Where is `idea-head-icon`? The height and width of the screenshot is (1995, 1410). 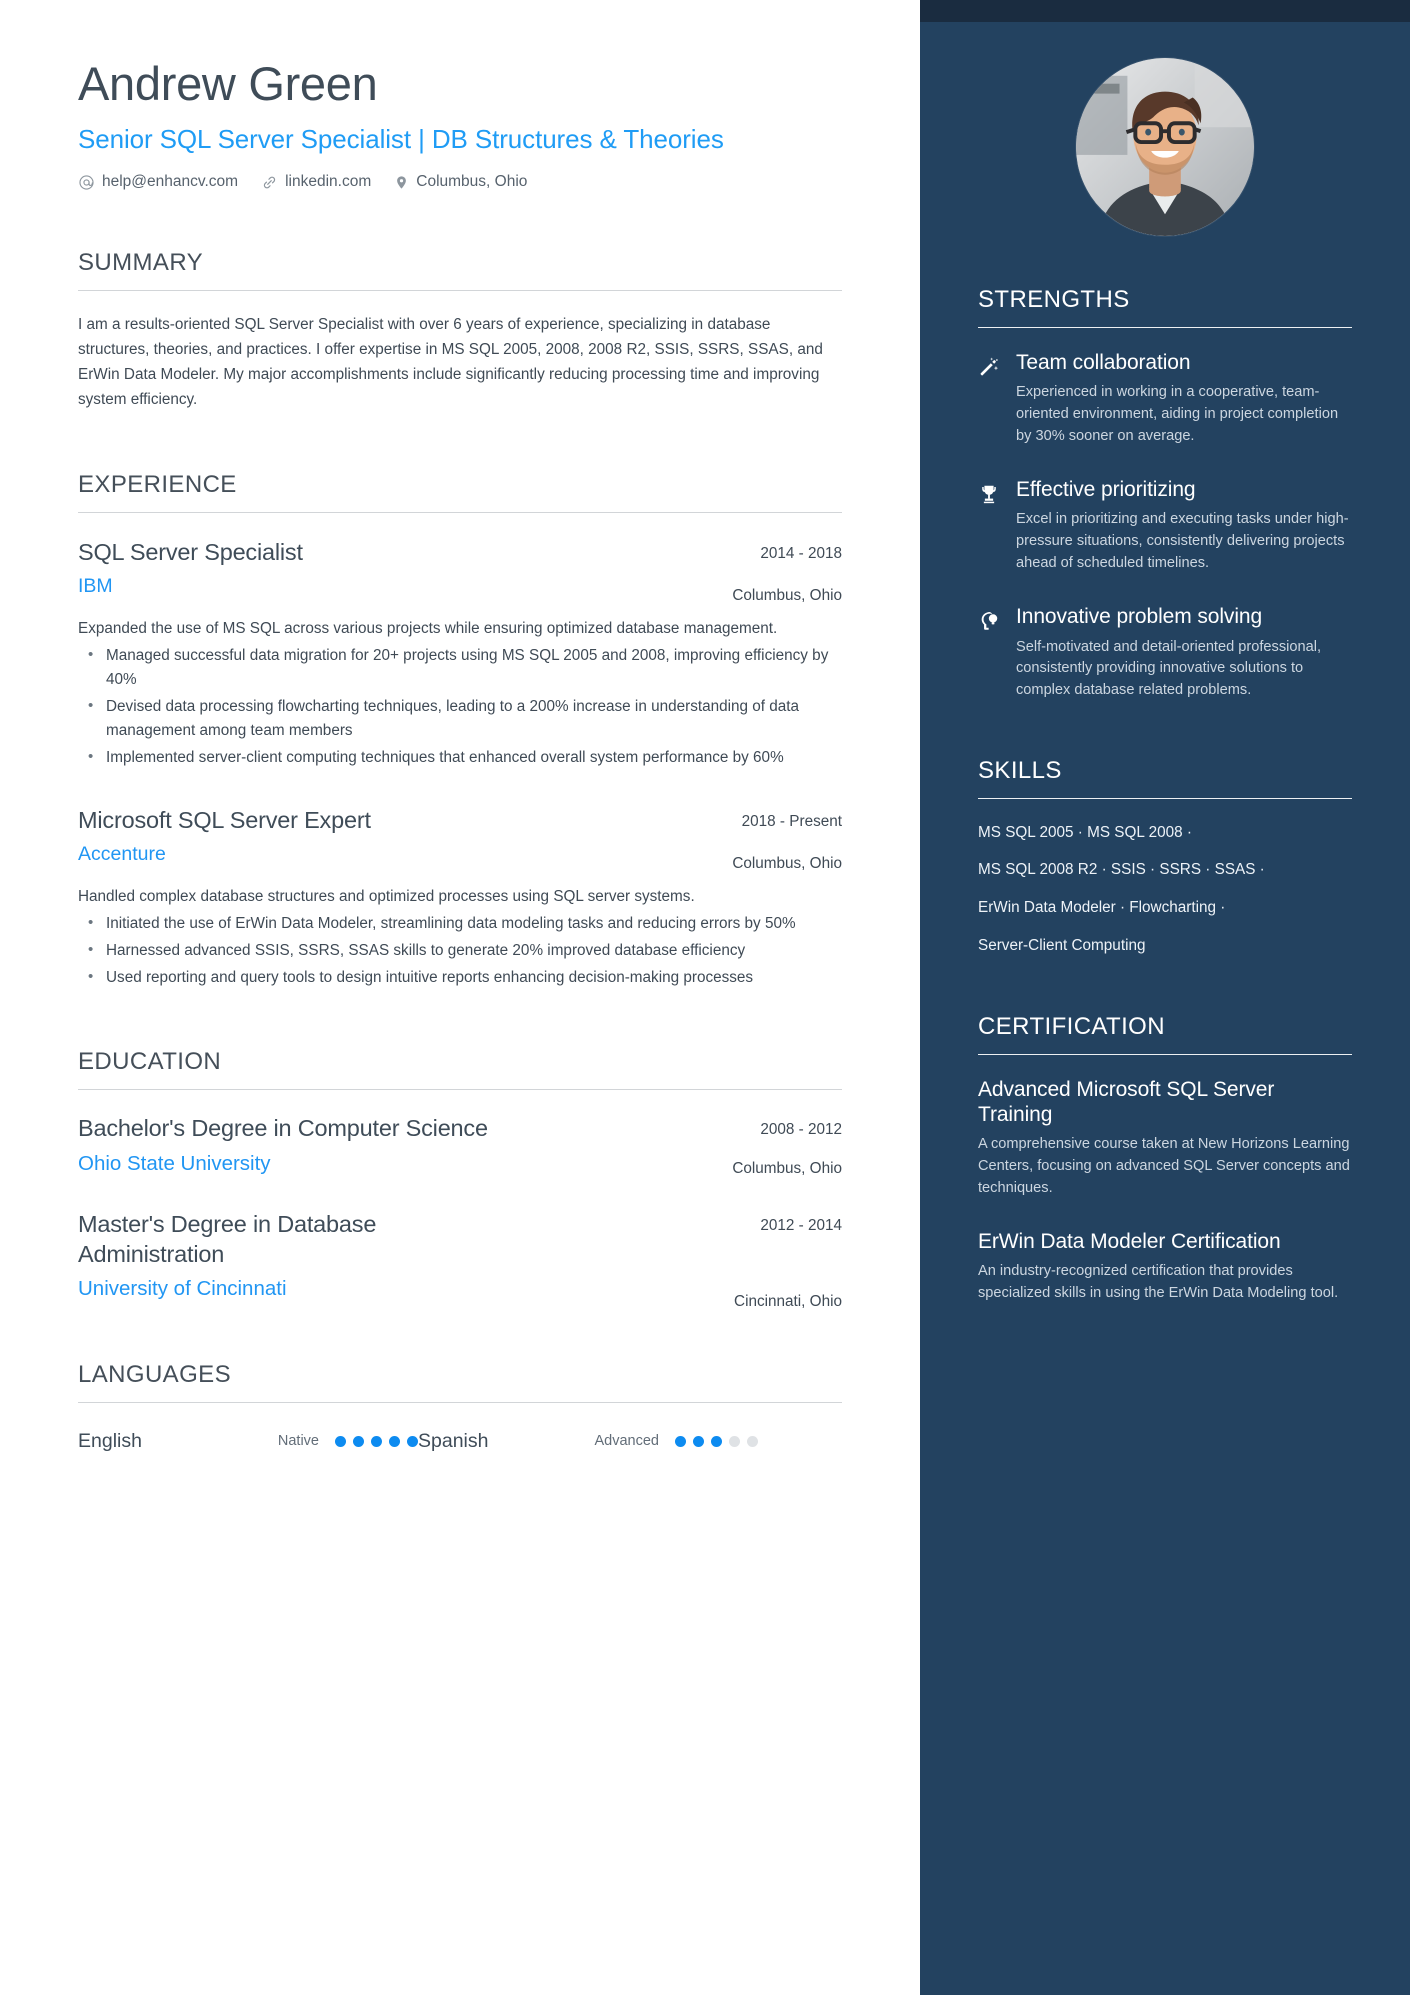 idea-head-icon is located at coordinates (990, 618).